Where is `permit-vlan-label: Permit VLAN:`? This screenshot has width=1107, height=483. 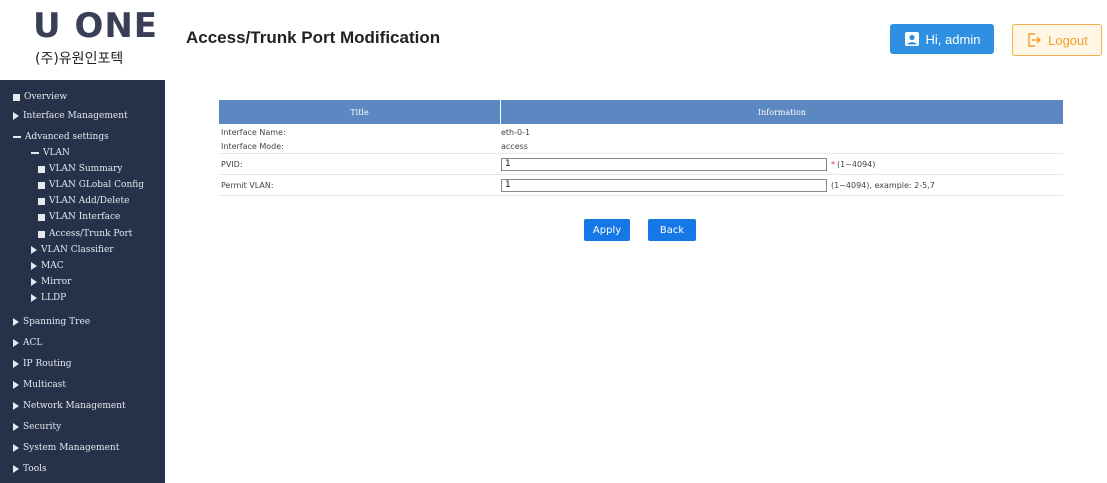
permit-vlan-label: Permit VLAN: is located at coordinates (247, 185).